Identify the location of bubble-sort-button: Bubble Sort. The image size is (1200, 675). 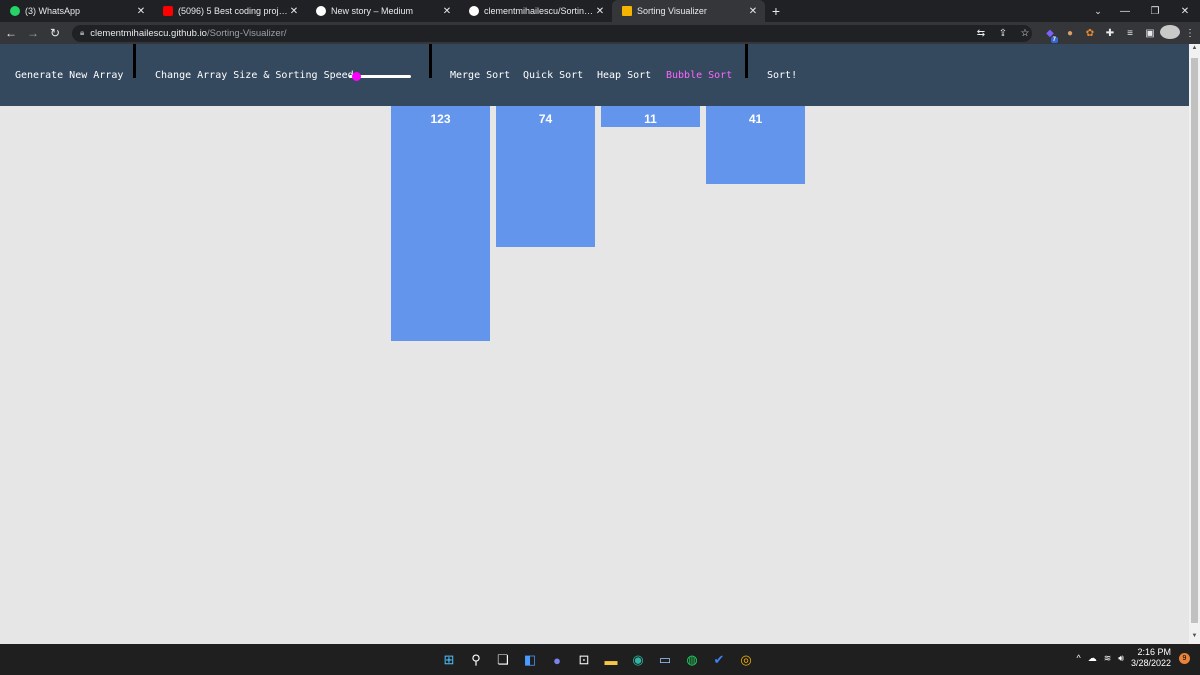
(699, 75).